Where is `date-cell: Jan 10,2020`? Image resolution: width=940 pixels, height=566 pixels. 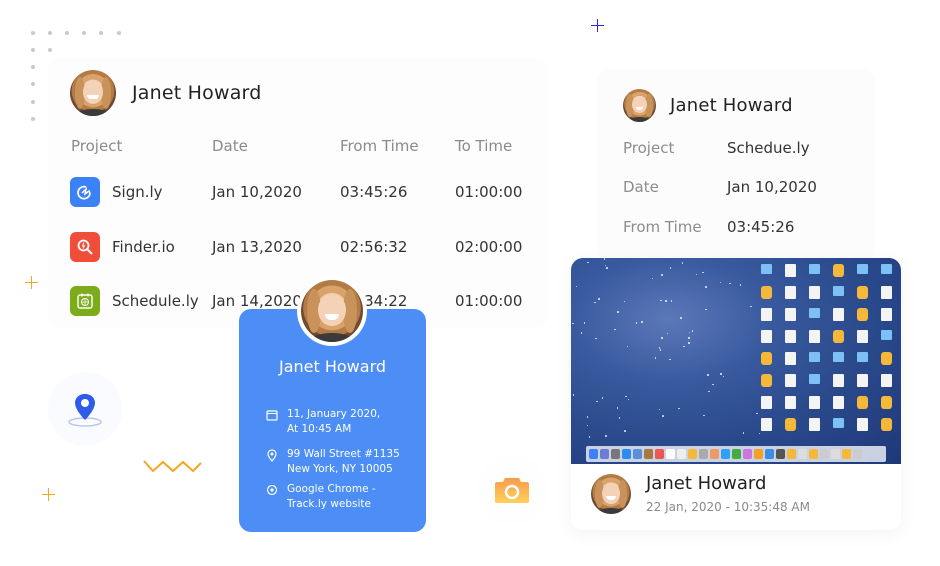
date-cell: Jan 10,2020 is located at coordinates (257, 192).